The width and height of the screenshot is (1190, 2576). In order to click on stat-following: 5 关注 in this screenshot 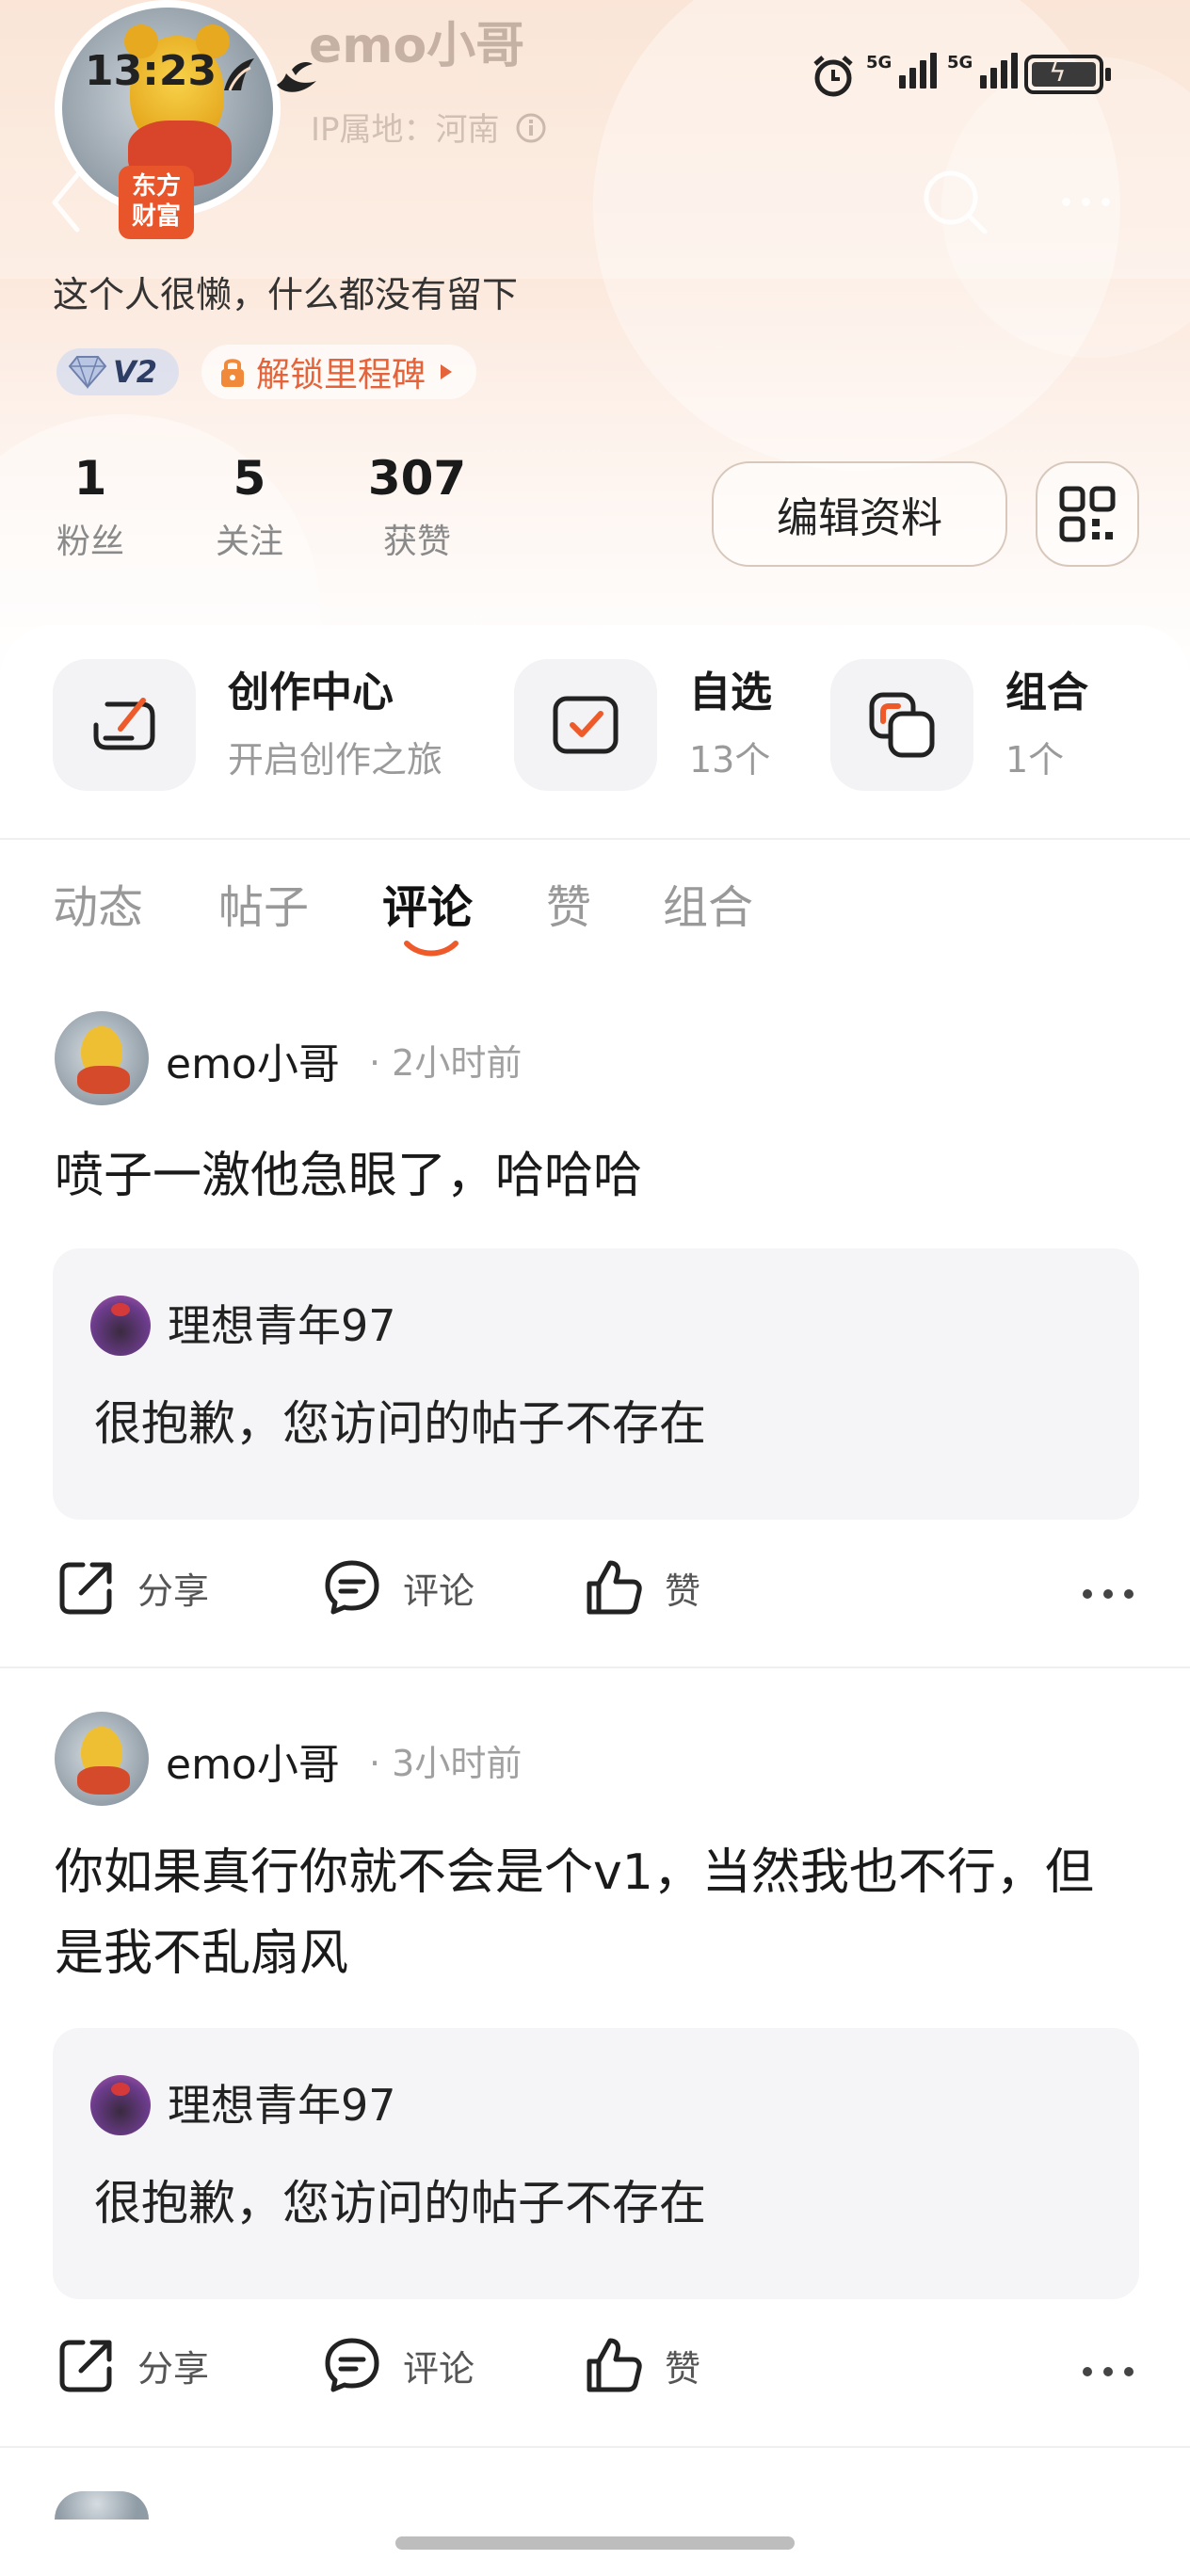, I will do `click(250, 506)`.